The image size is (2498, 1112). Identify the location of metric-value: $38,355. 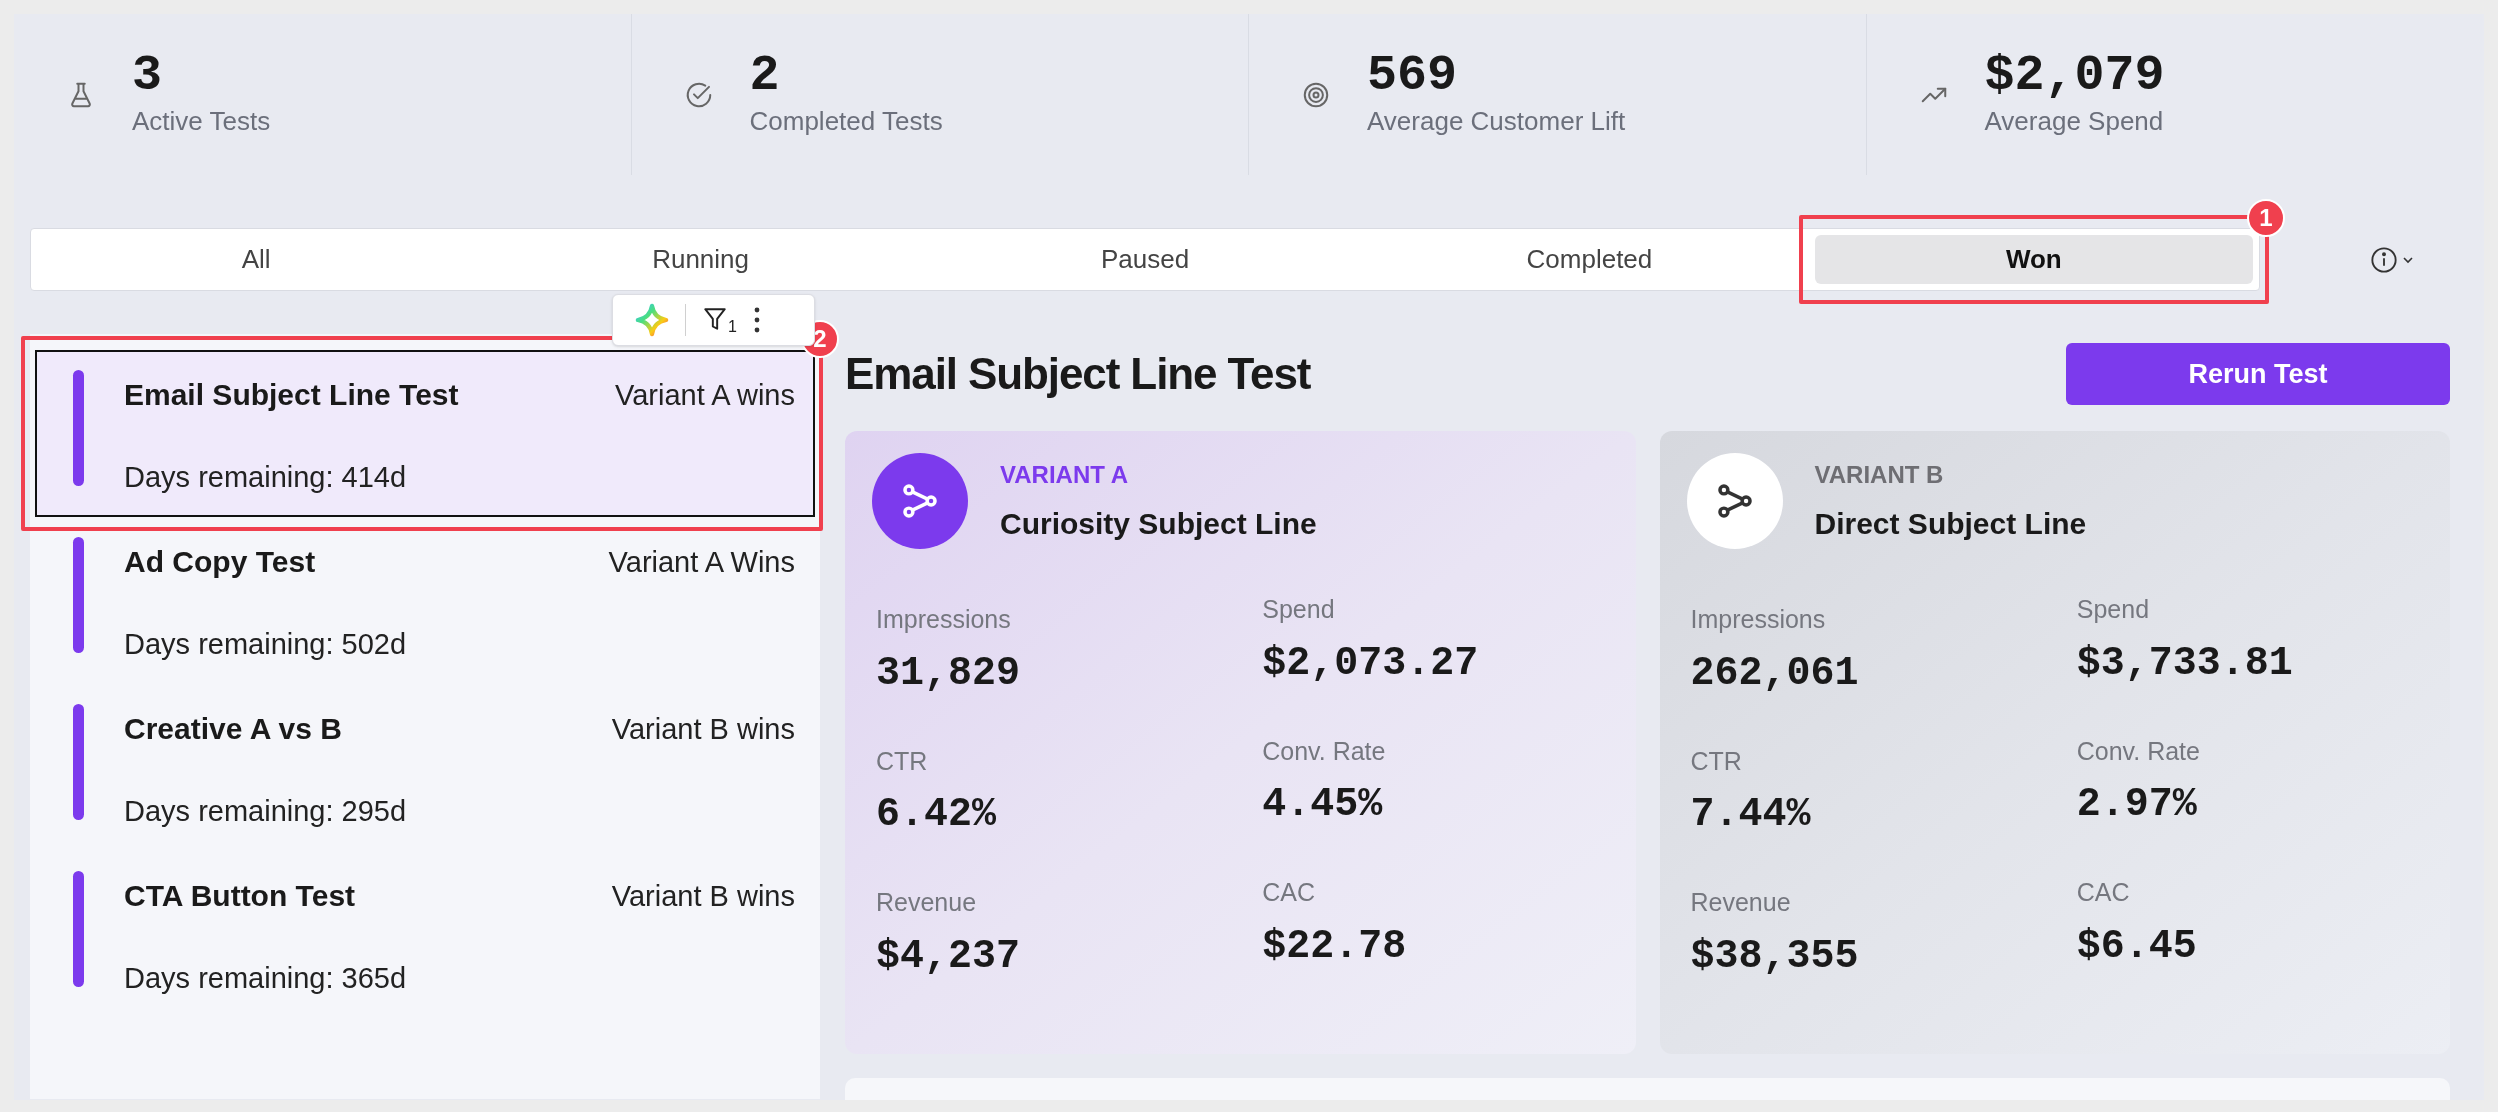
(1775, 956).